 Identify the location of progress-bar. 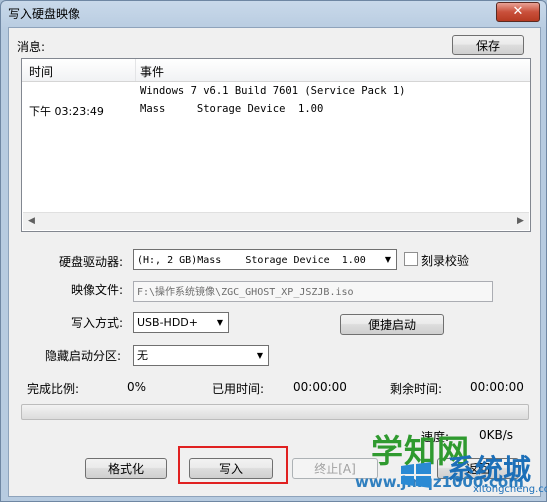
(275, 412).